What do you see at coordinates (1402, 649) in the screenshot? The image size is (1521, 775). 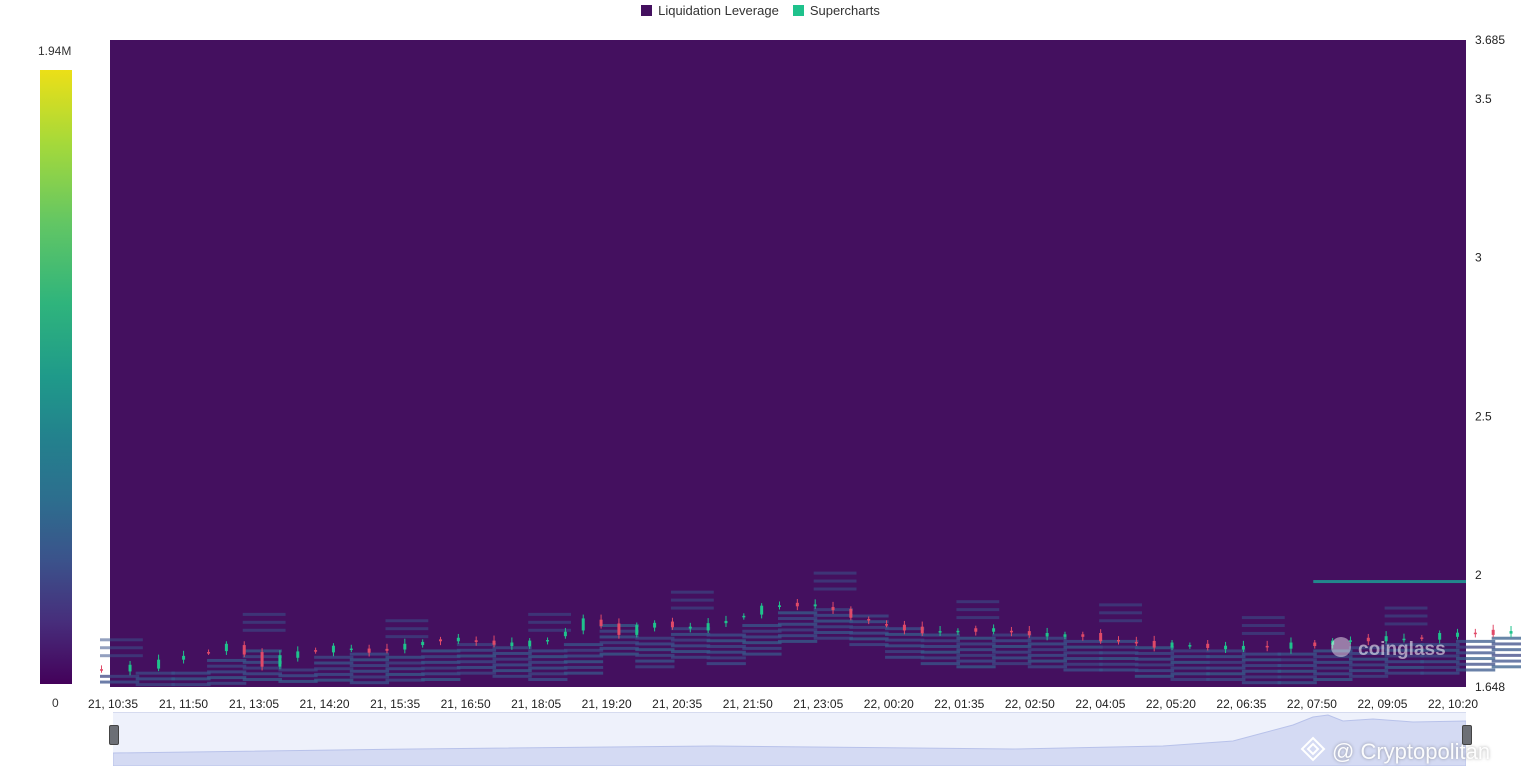 I see `coinglass-watermark-text: coinglass` at bounding box center [1402, 649].